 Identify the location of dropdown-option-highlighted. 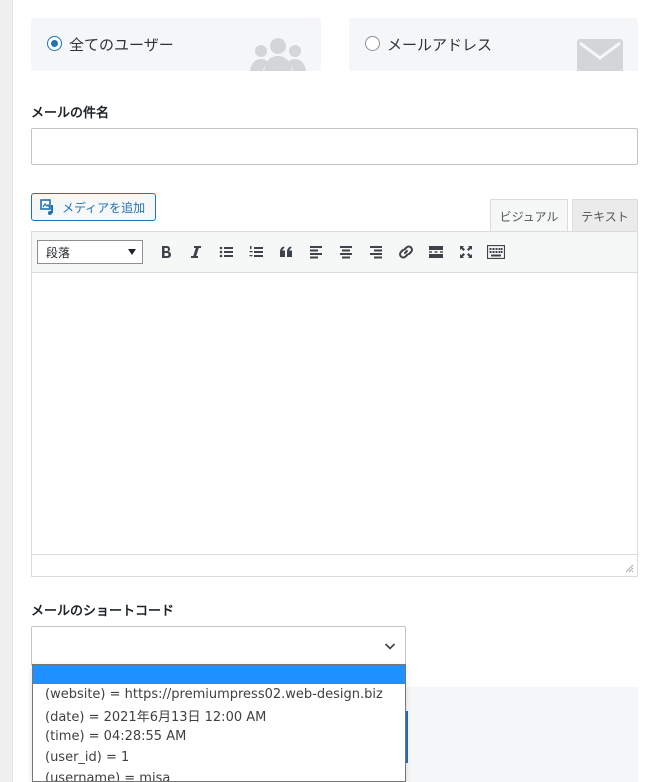
(219, 674).